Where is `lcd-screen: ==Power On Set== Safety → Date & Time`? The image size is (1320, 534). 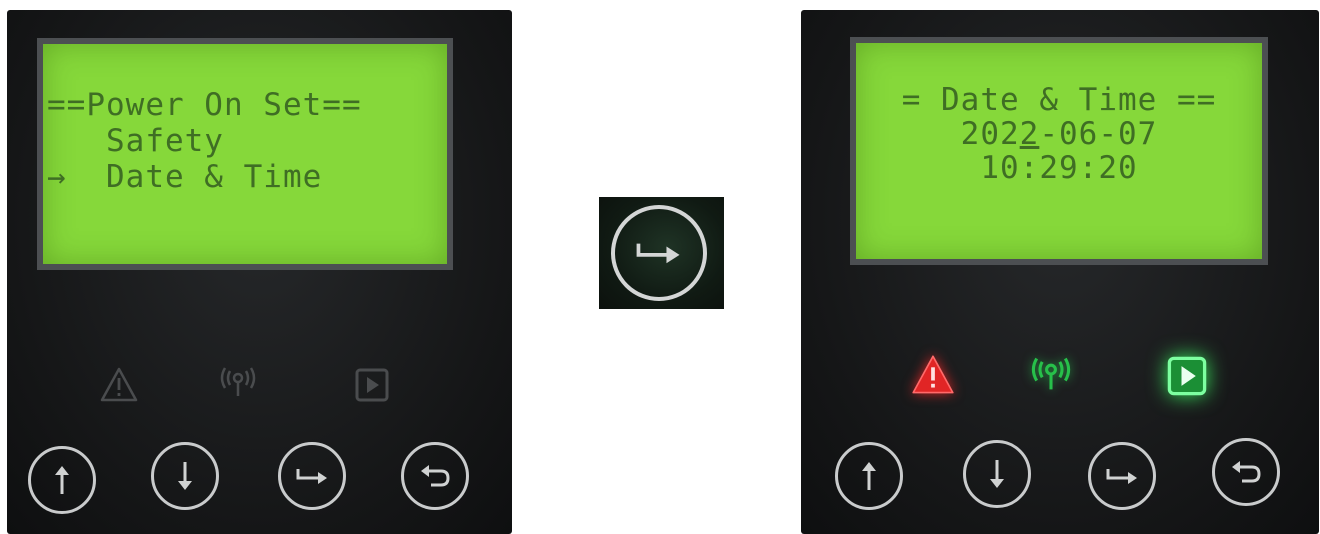
lcd-screen: ==Power On Set== Safety → Date & Time is located at coordinates (245, 154).